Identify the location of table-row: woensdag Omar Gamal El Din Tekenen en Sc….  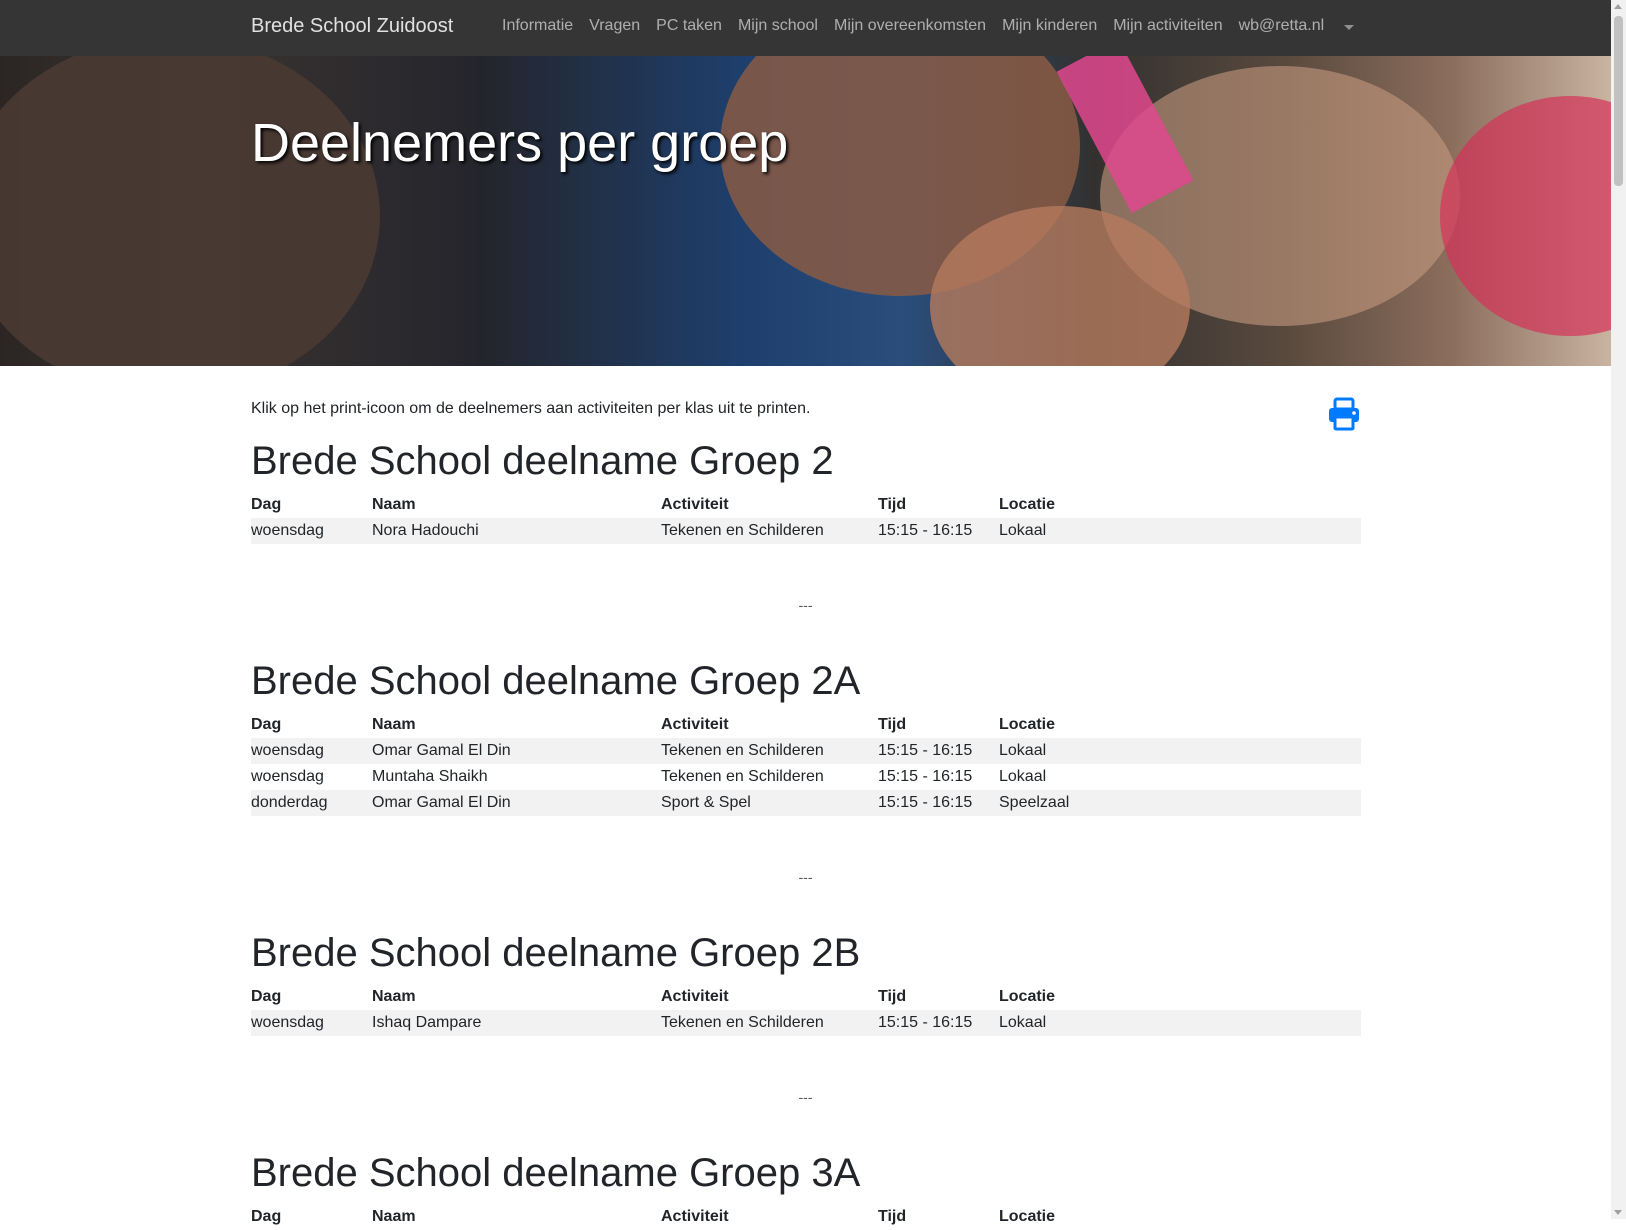
(806, 751).